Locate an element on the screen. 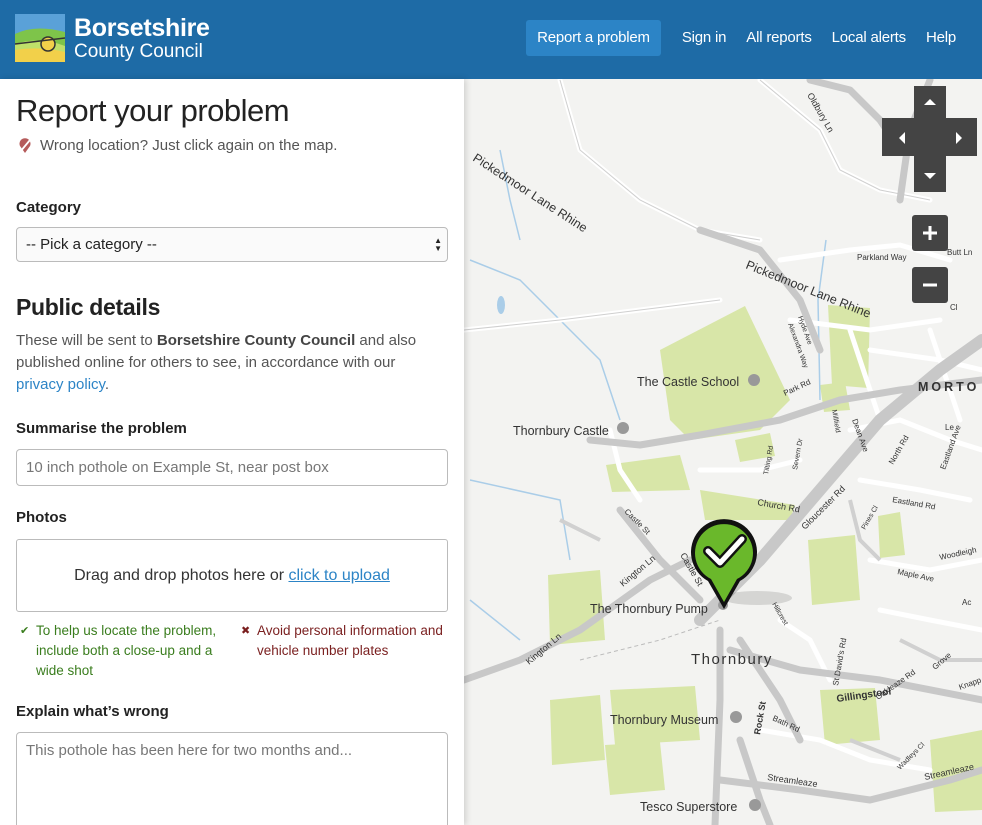 This screenshot has height=825, width=982. cross-icon: ✖ is located at coordinates (246, 631).